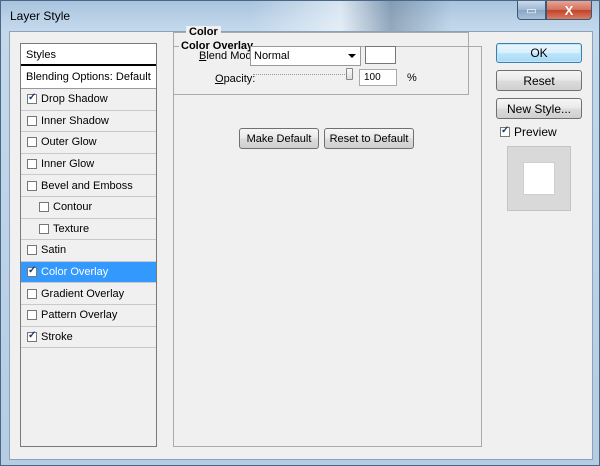  Describe the element at coordinates (305, 56) in the screenshot. I see `blend-mode-select: Normal` at that location.